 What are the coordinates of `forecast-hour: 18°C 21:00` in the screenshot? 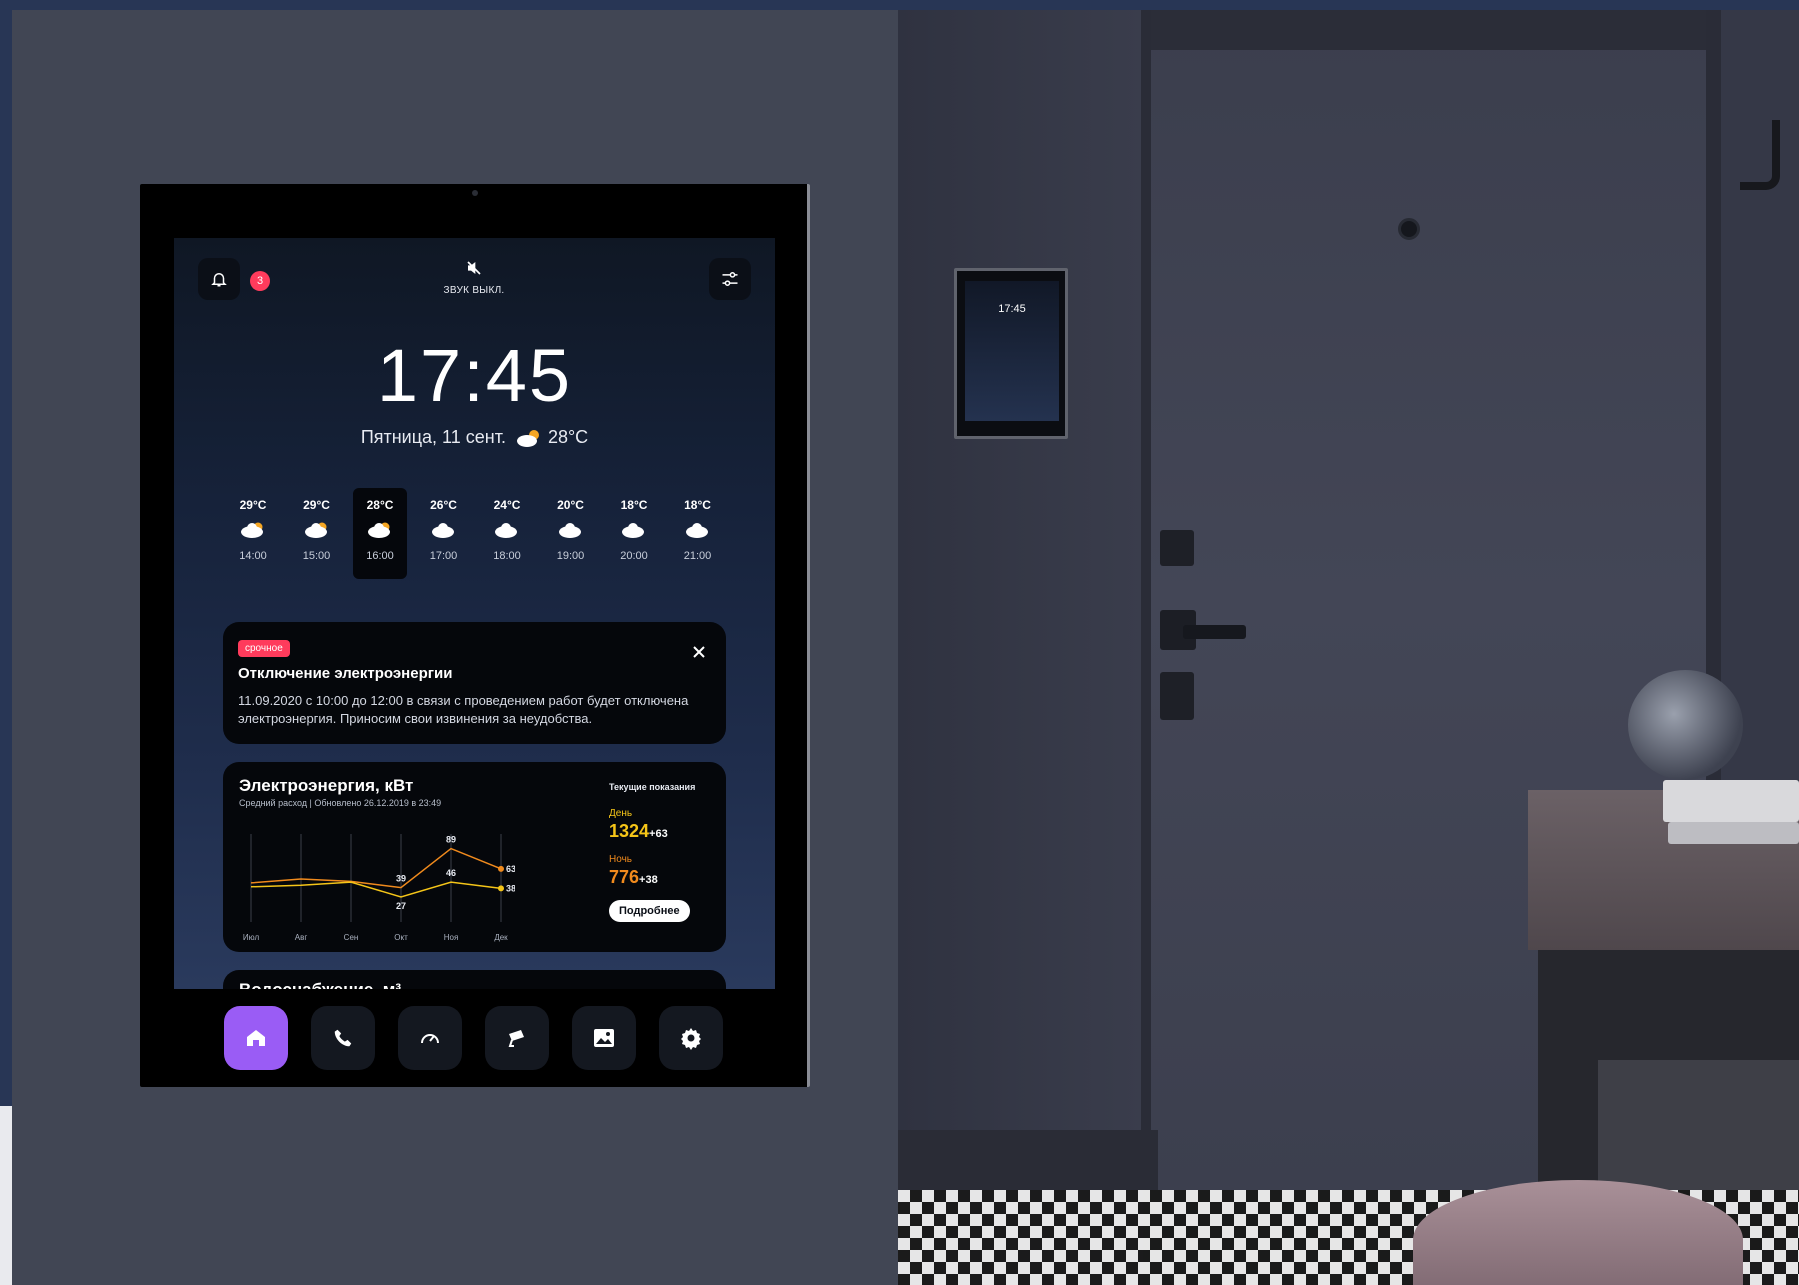 It's located at (698, 533).